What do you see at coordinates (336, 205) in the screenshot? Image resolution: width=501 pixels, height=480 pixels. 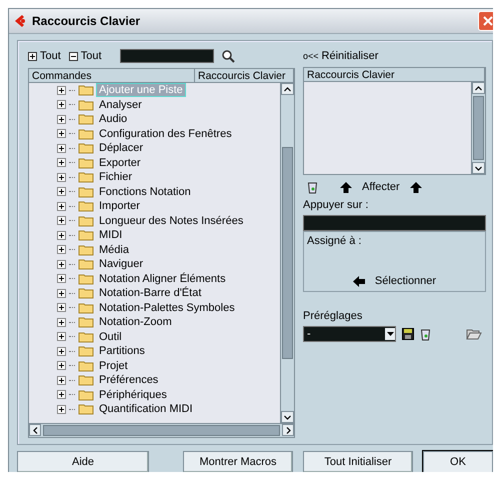 I see `field-label: Appuyer sur :` at bounding box center [336, 205].